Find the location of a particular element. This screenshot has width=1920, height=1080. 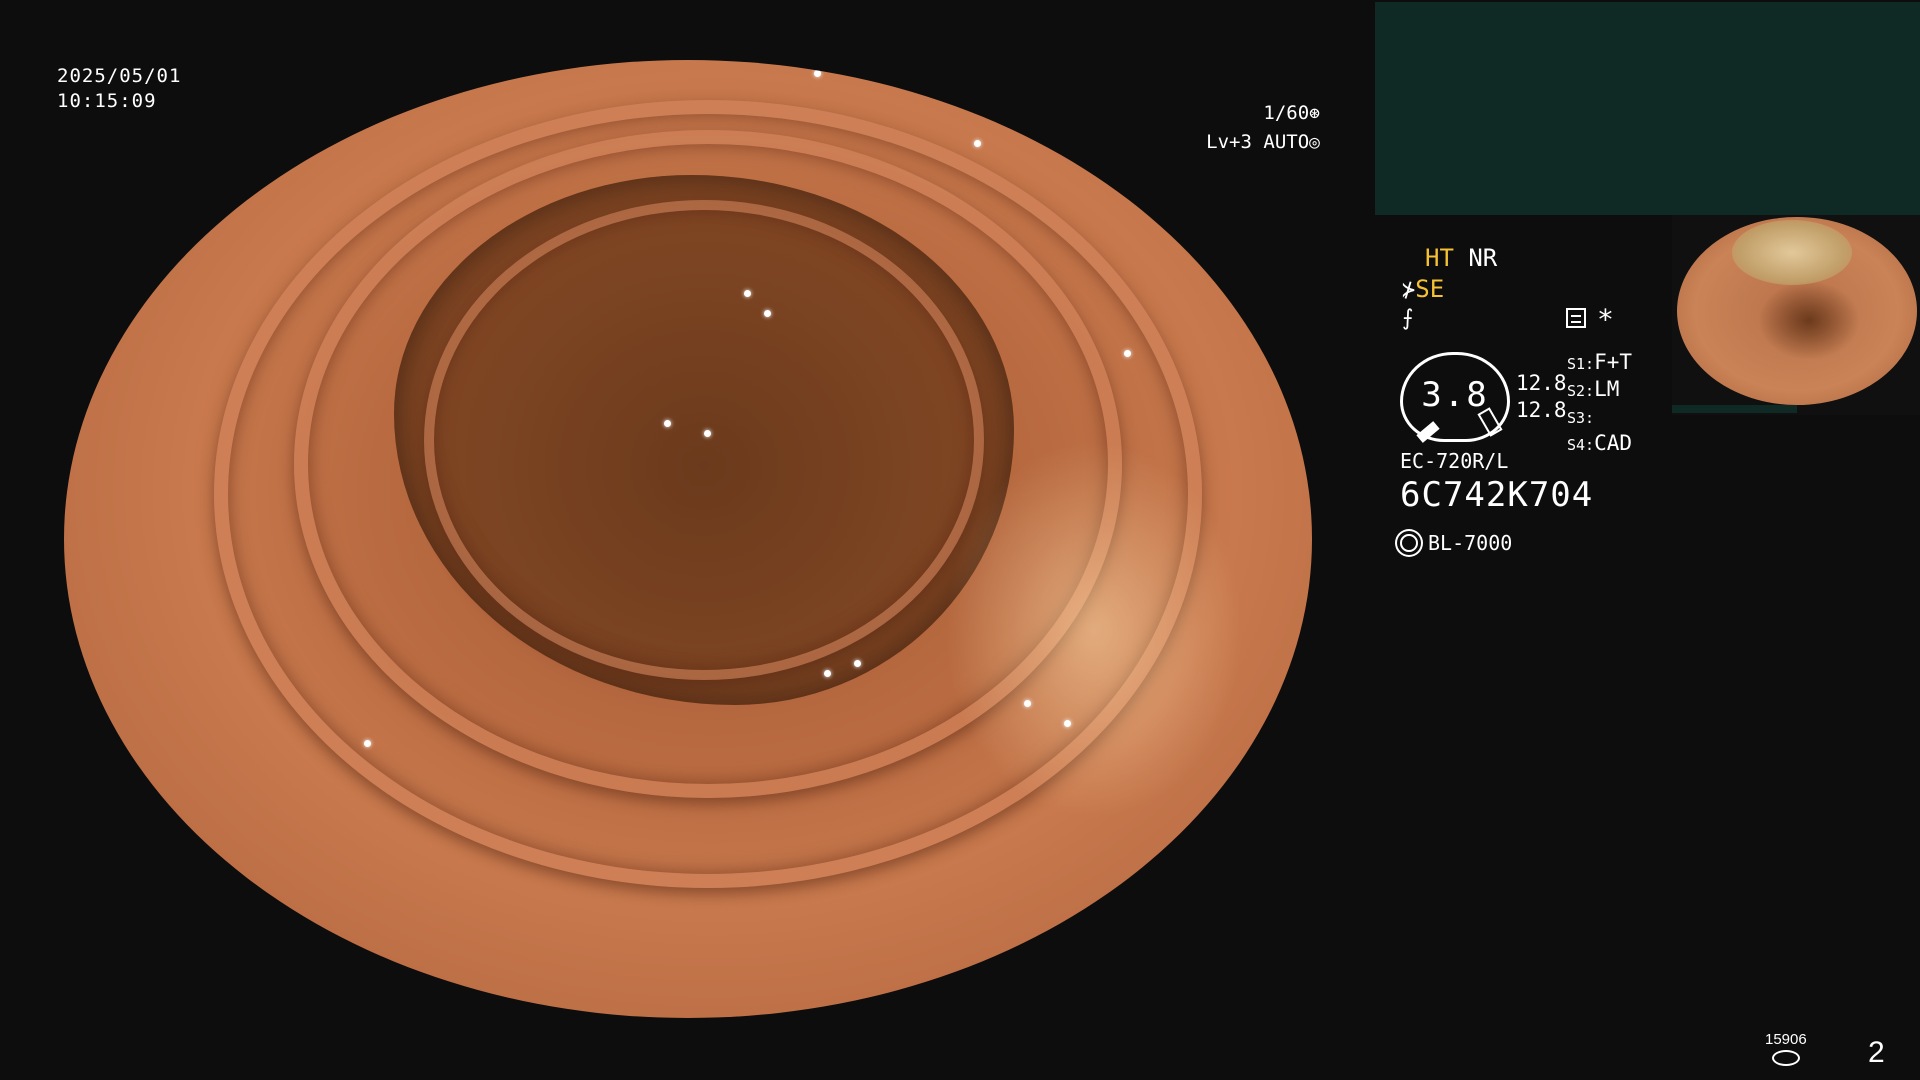

mode-row-ht: HT NR is located at coordinates (1461, 258).